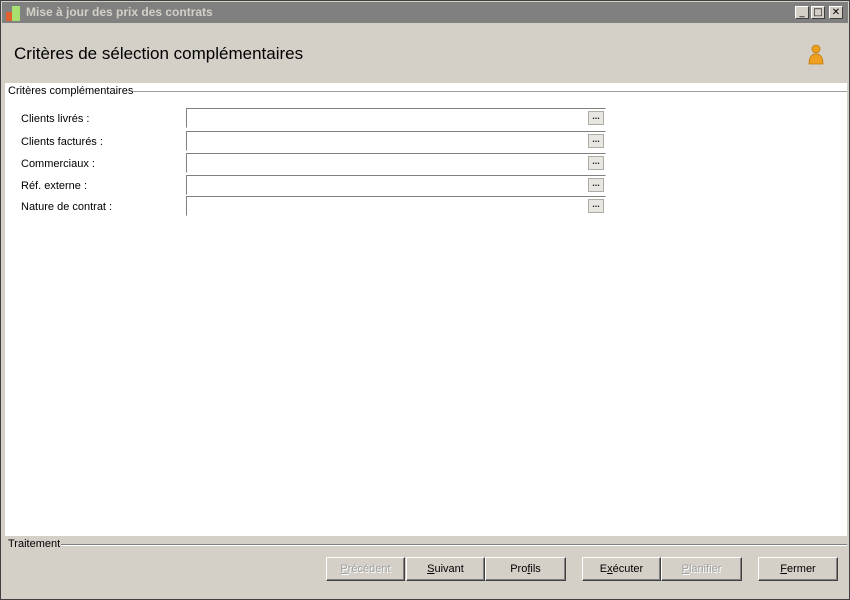  What do you see at coordinates (396, 206) in the screenshot?
I see `nature-contrat-input` at bounding box center [396, 206].